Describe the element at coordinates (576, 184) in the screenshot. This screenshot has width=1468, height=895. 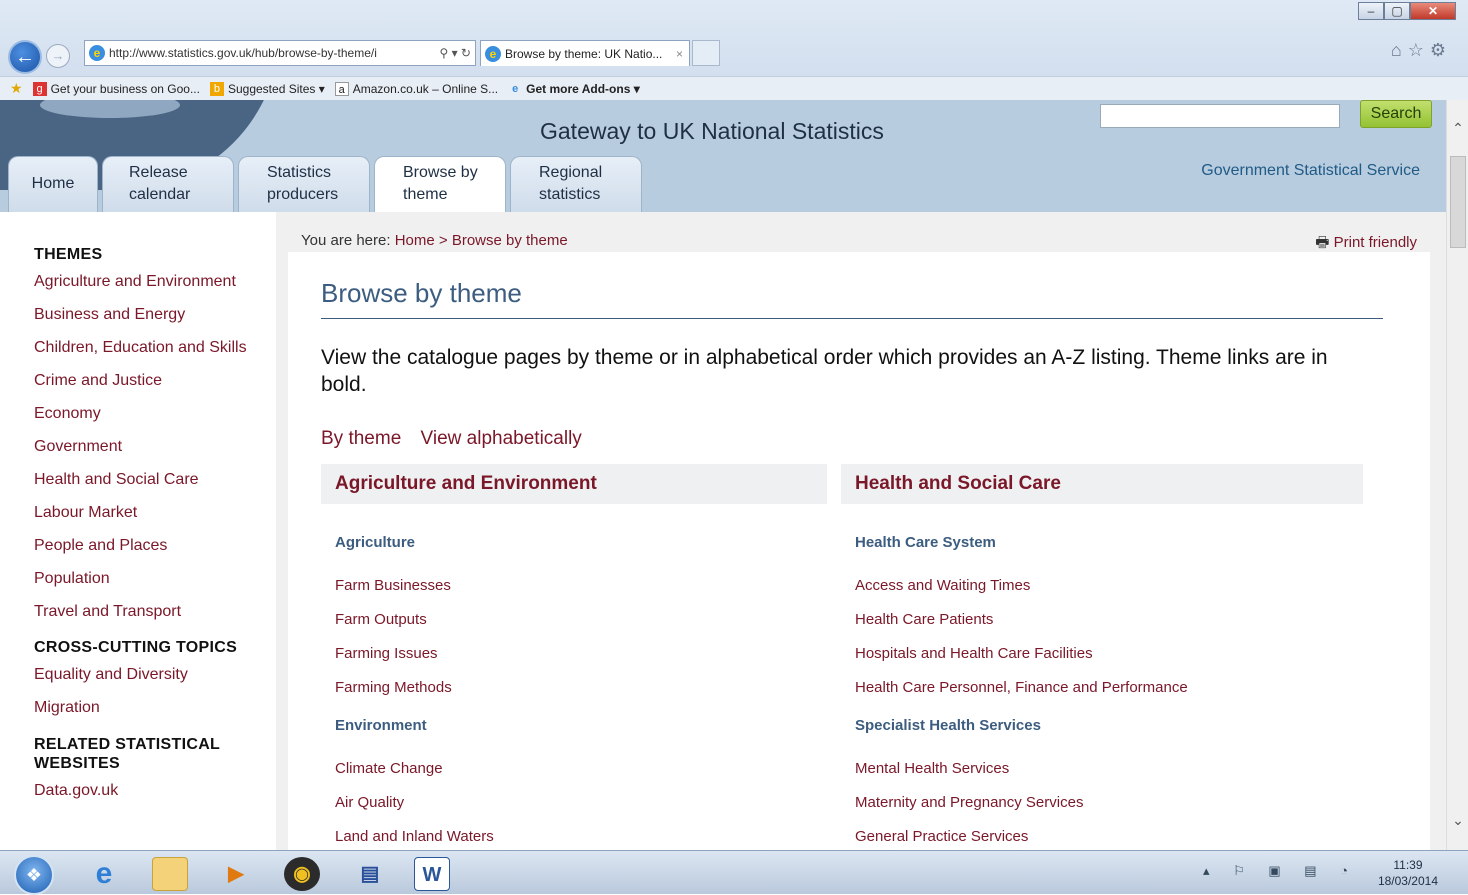
I see `nav-tab-regional-statistics: Regional statistics` at that location.